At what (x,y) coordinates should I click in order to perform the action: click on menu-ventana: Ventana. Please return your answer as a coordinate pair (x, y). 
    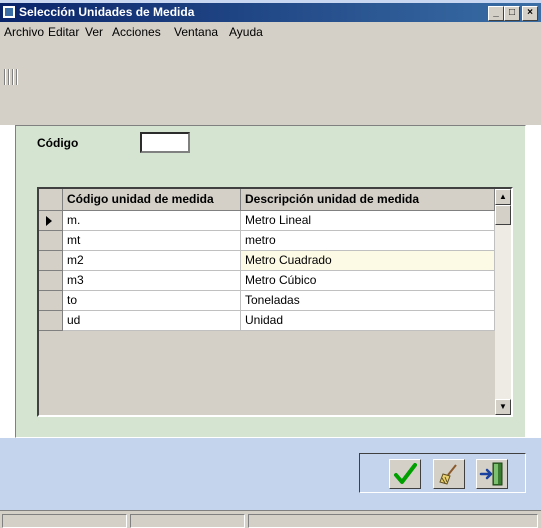
    Looking at the image, I should click on (196, 32).